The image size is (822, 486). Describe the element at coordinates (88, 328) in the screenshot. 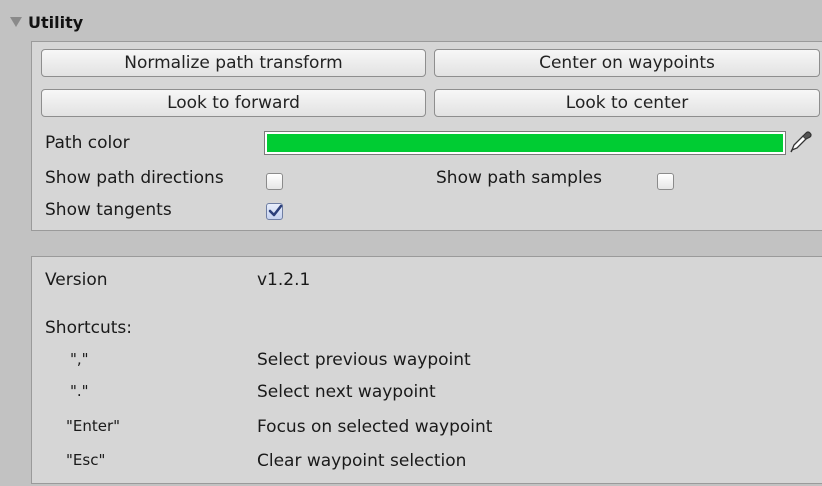

I see `shortcuts-heading: Shortcuts:` at that location.